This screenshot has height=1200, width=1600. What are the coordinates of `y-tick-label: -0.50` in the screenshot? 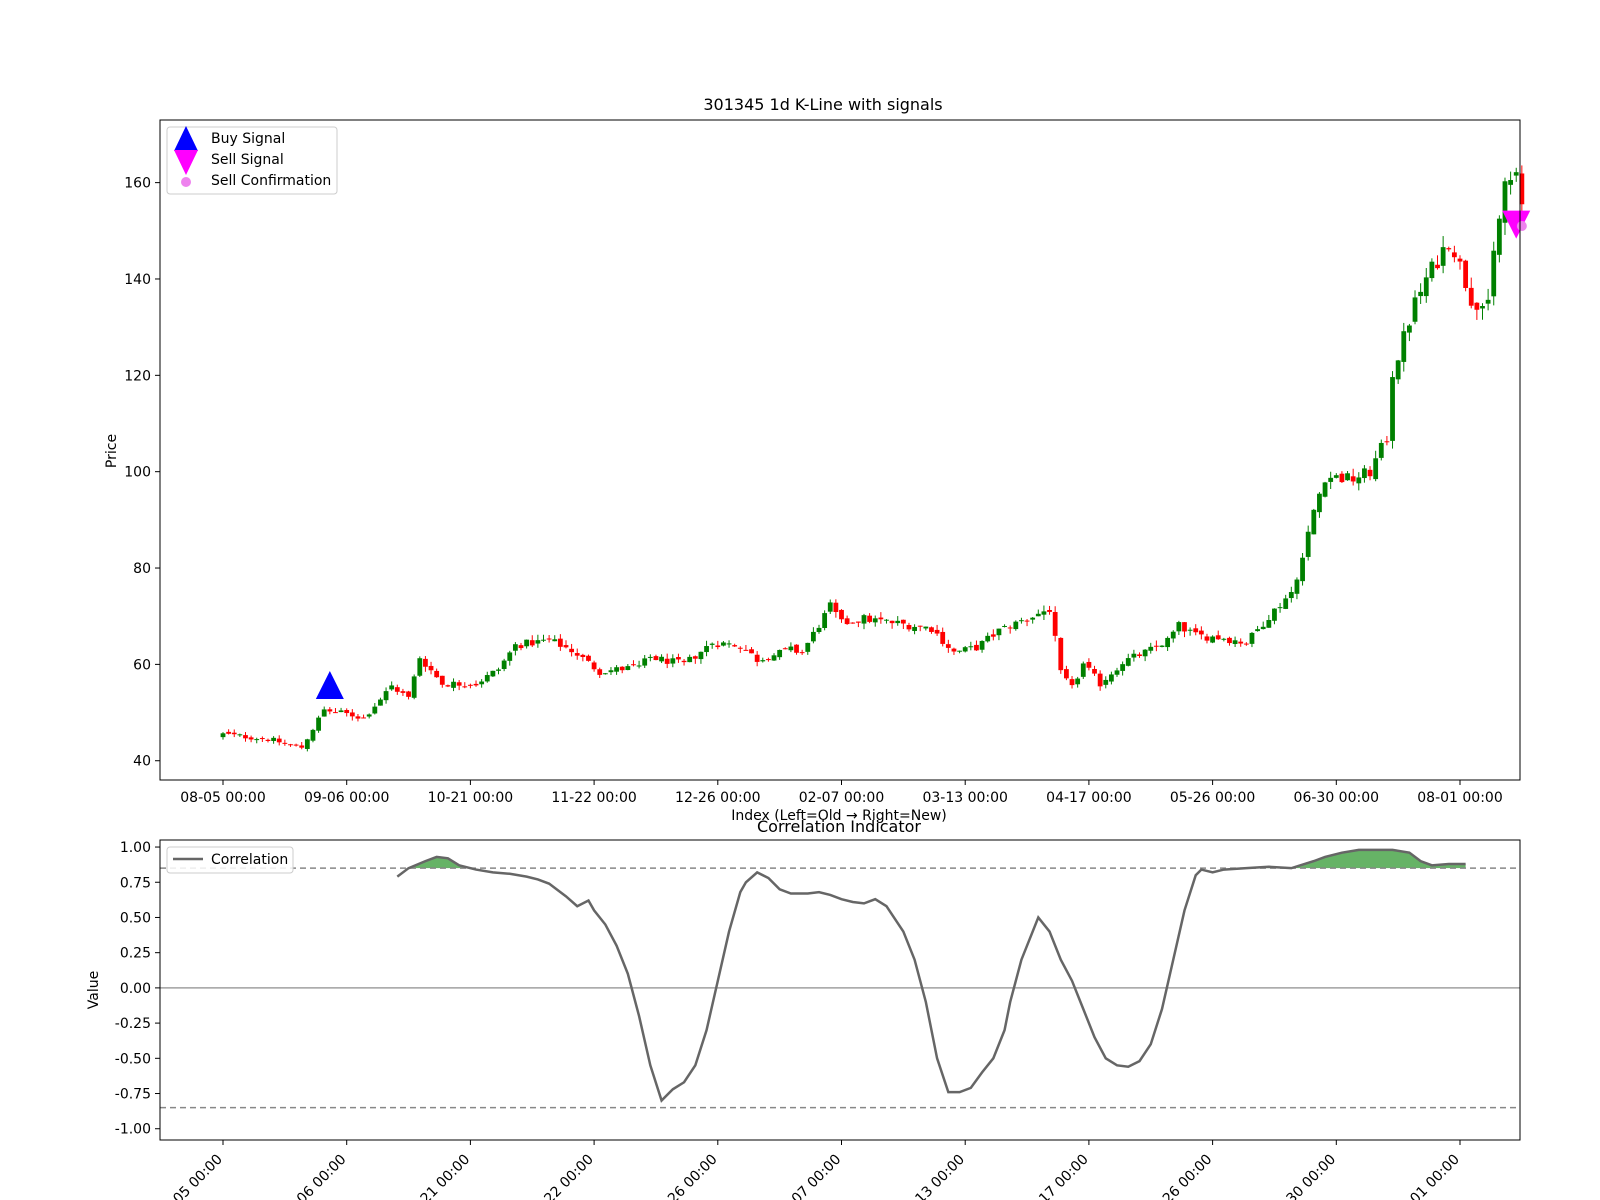 It's located at (133, 1059).